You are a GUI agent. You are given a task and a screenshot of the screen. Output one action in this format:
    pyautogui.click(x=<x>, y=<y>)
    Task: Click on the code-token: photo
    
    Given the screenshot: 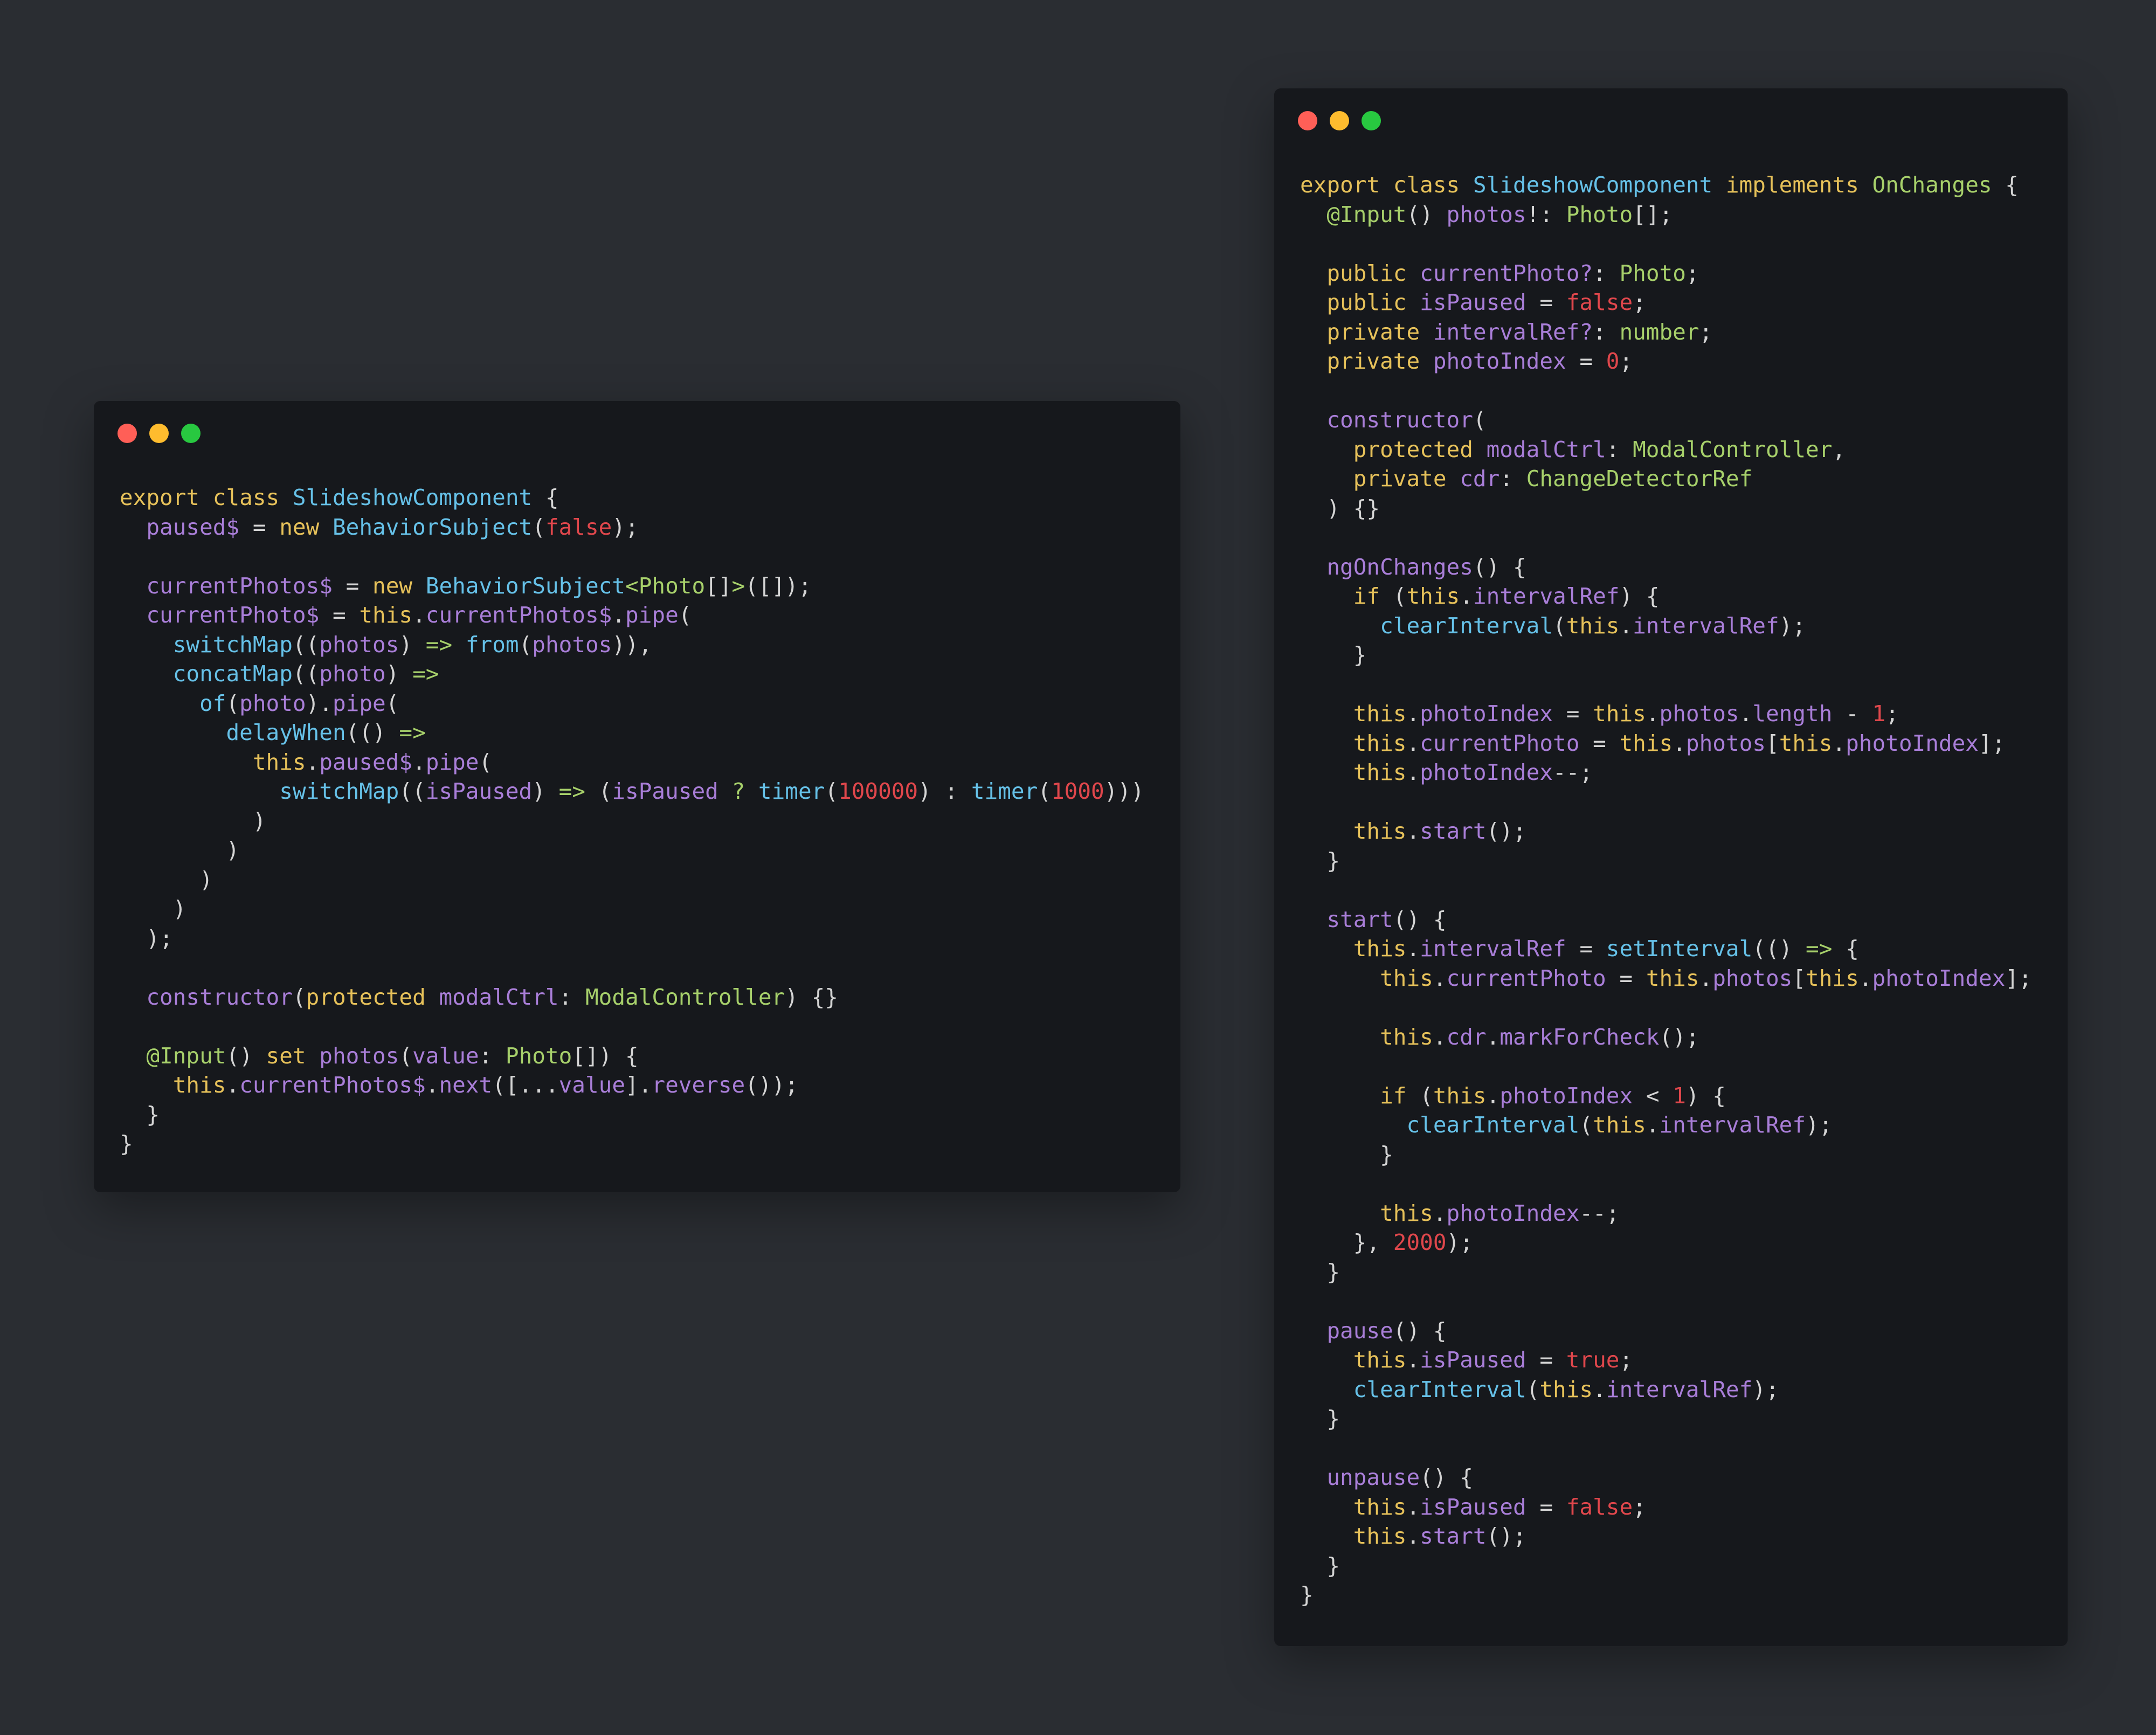 What is the action you would take?
    pyautogui.click(x=272, y=703)
    